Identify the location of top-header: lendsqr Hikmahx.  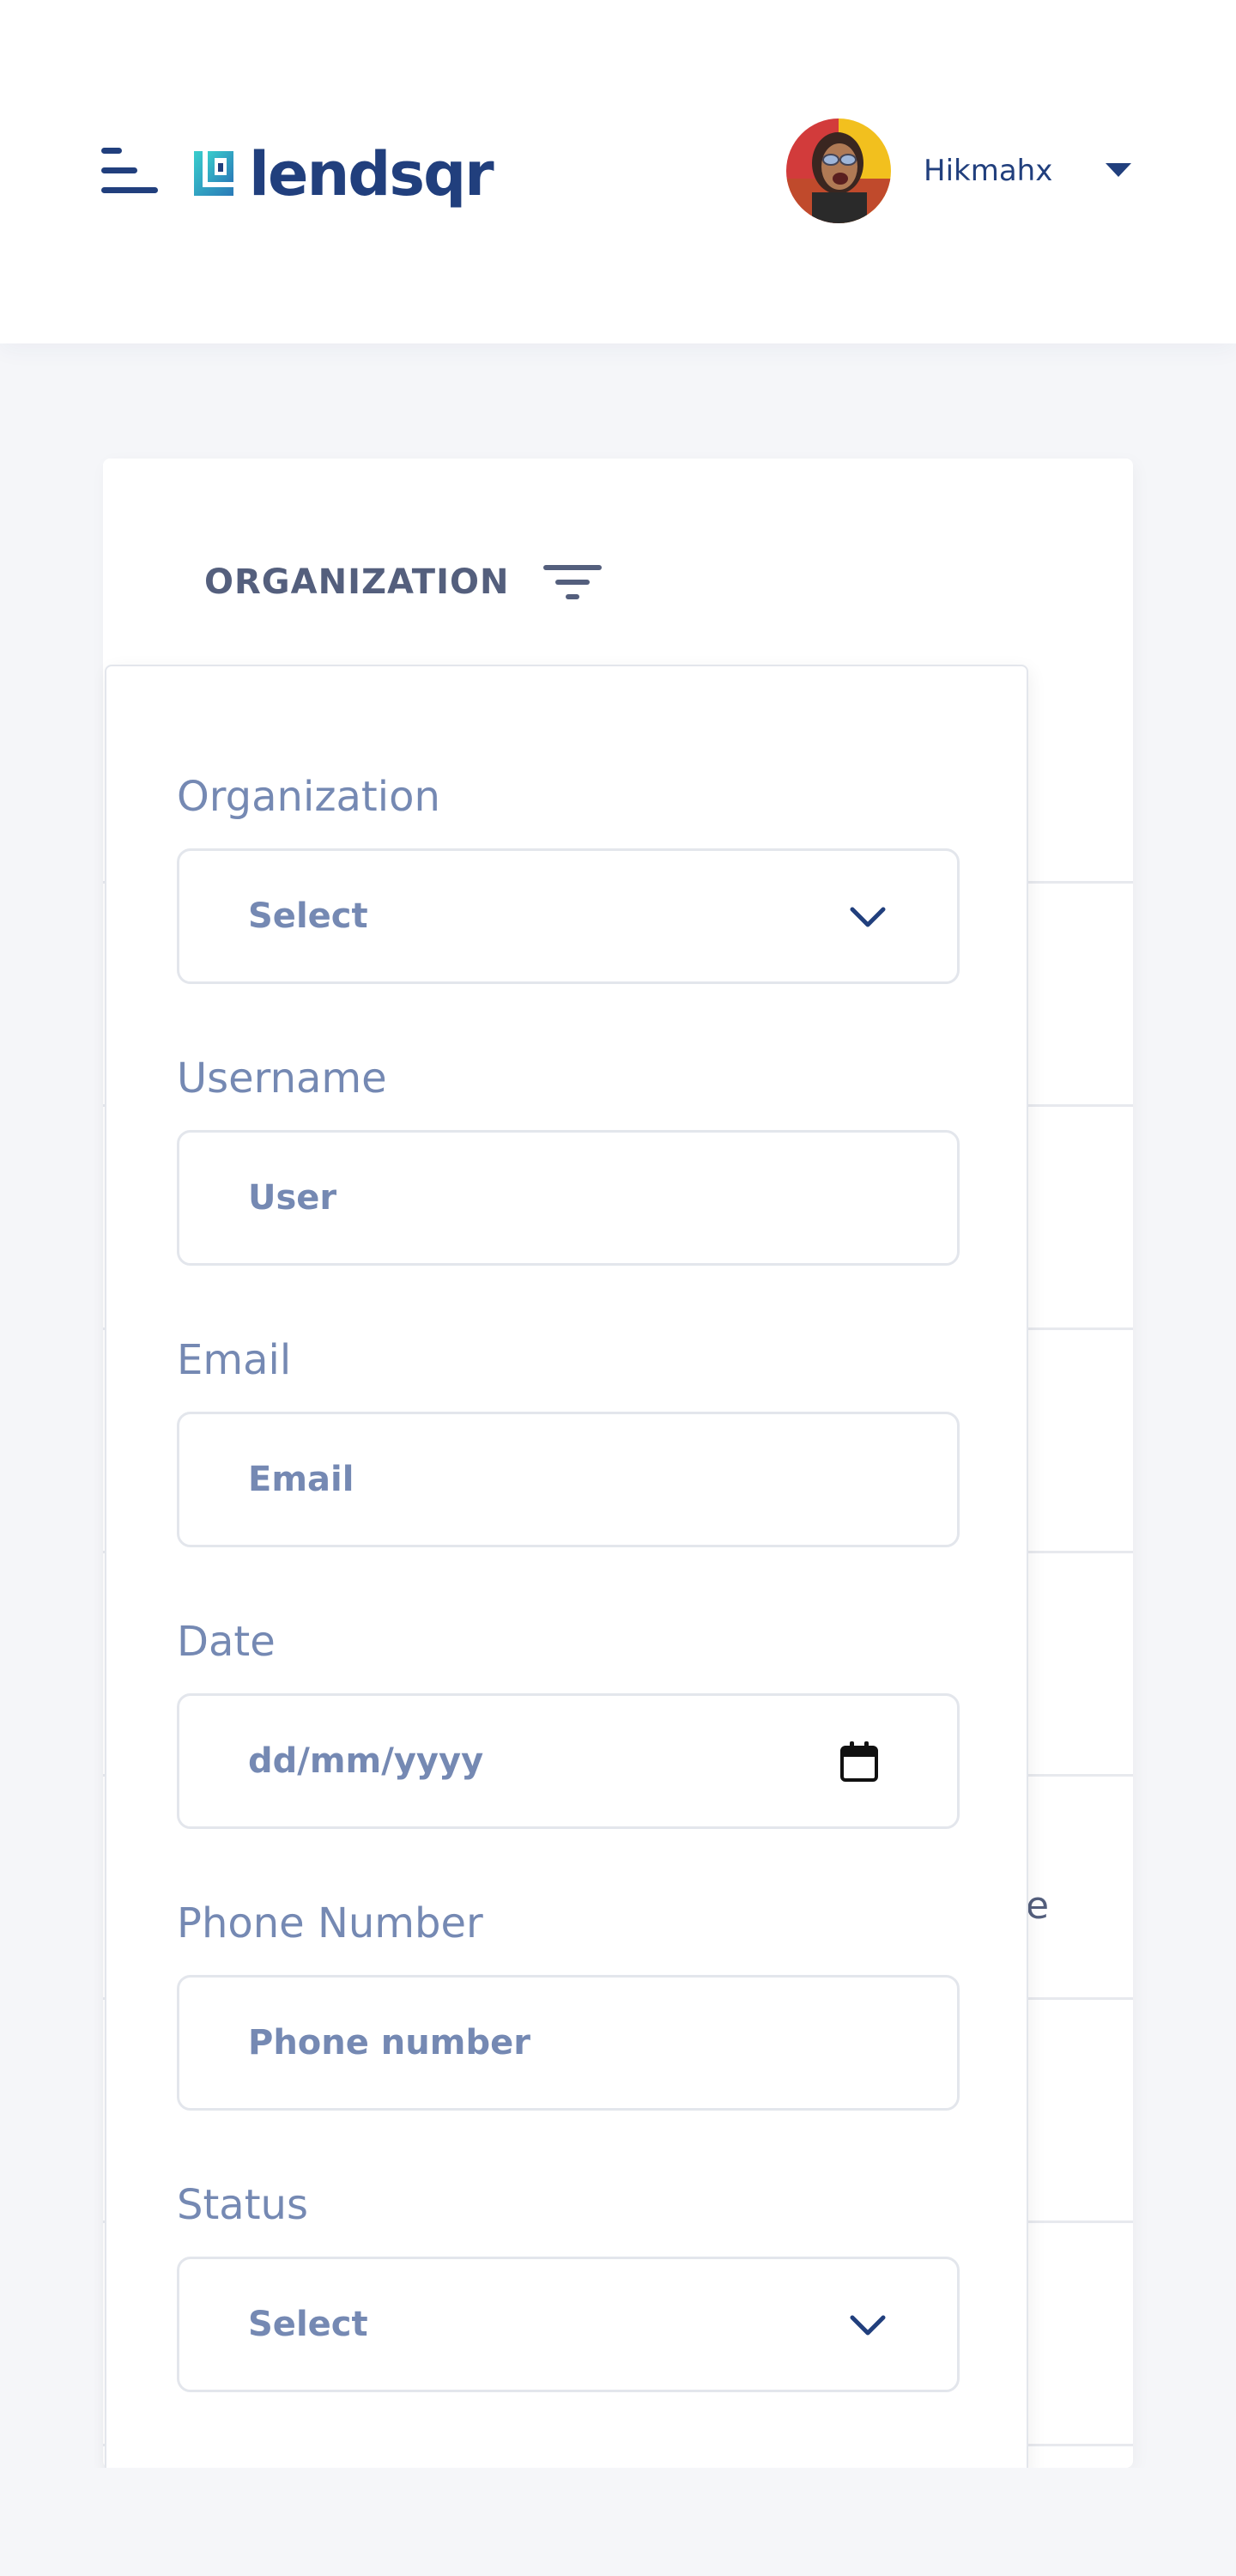
(618, 171).